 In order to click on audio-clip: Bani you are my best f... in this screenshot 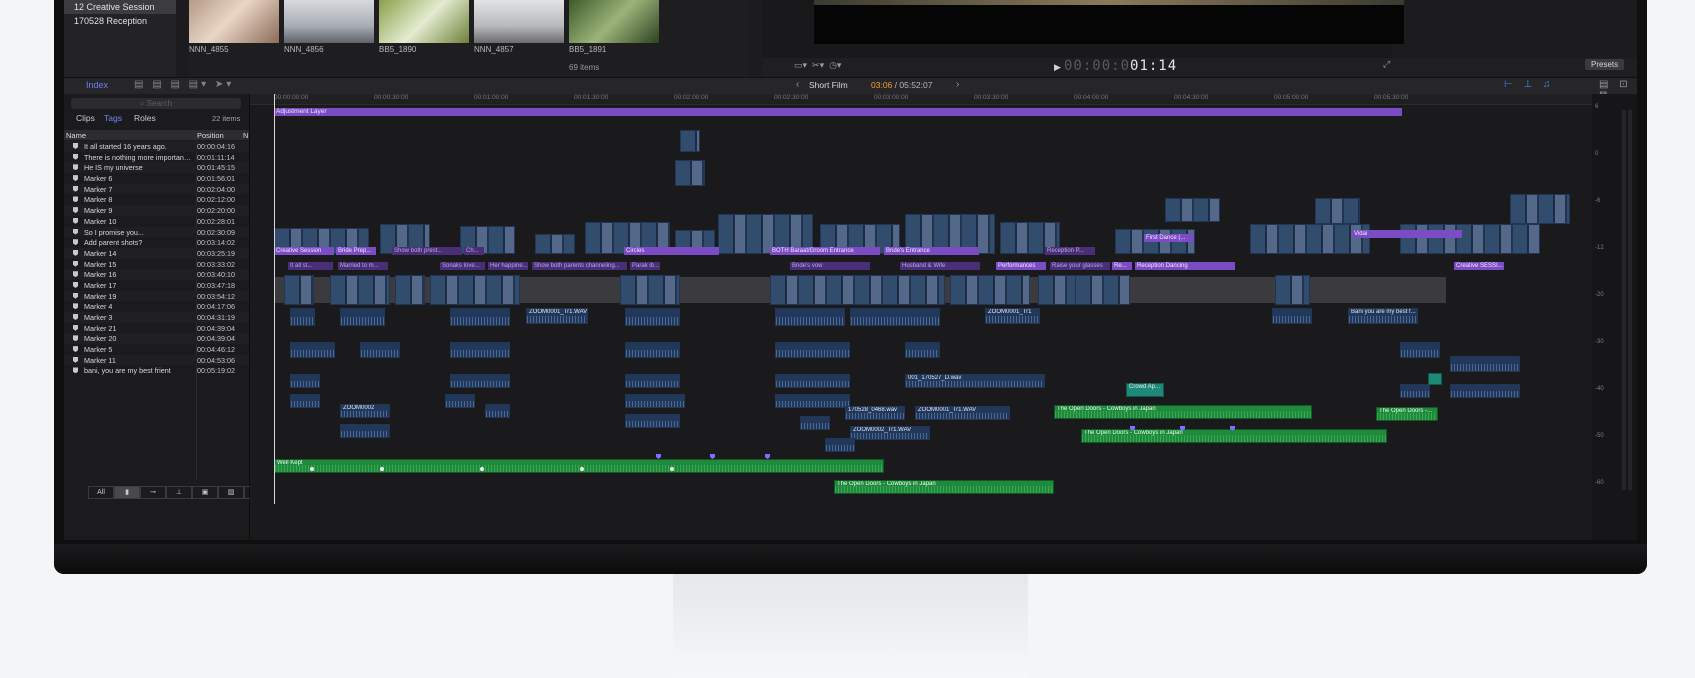, I will do `click(1383, 316)`.